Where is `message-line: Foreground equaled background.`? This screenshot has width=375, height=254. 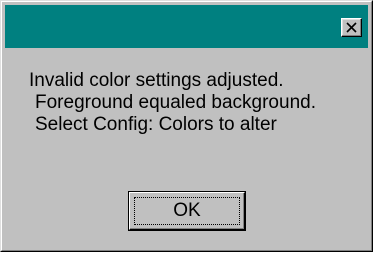
message-line: Foreground equaled background. is located at coordinates (175, 102).